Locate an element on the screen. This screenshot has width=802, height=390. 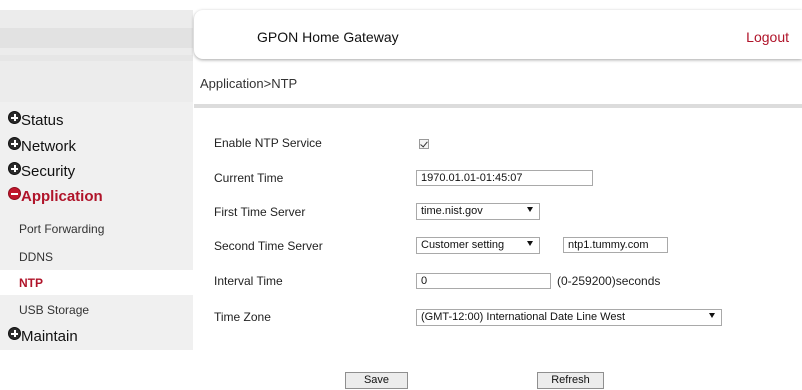
sidebar-item-label: Security is located at coordinates (48, 171).